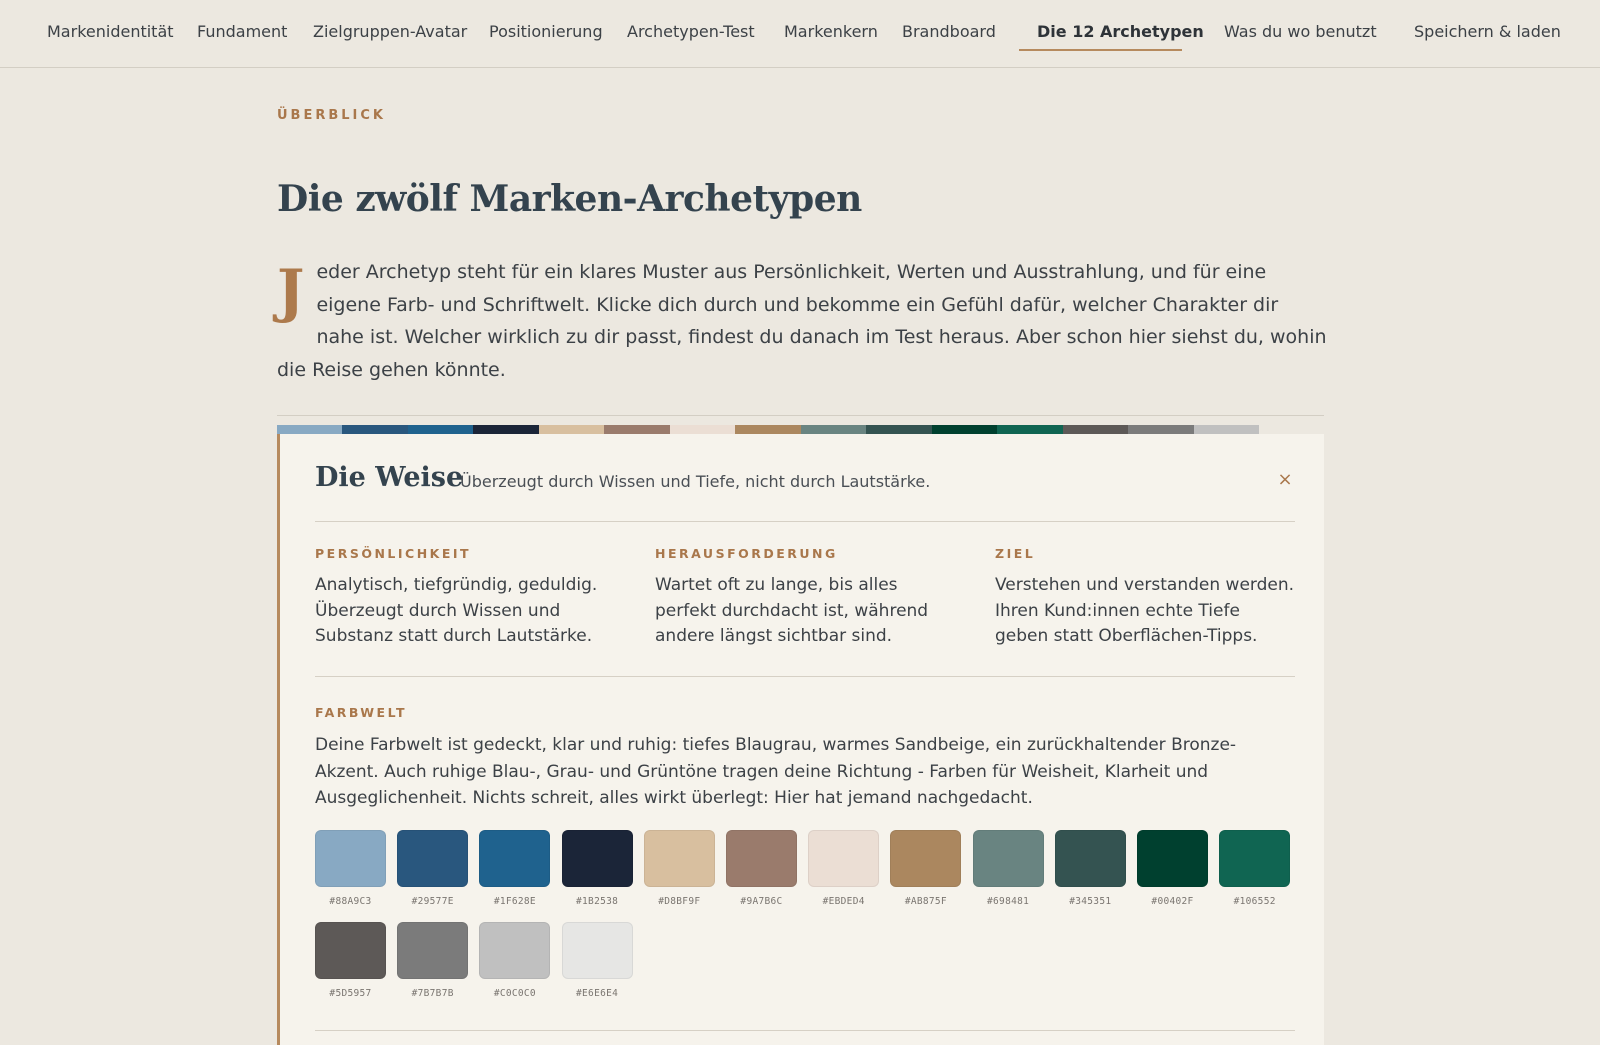  Describe the element at coordinates (432, 993) in the screenshot. I see `color-swatch-hex: #7B7B7B` at that location.